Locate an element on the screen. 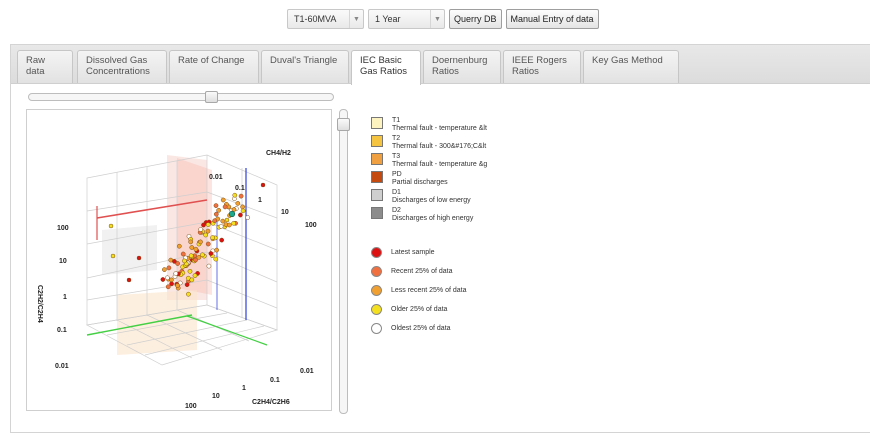  legend-zone-t2: T2 Thermal fault - 300&#176;C&lt is located at coordinates (428, 143).